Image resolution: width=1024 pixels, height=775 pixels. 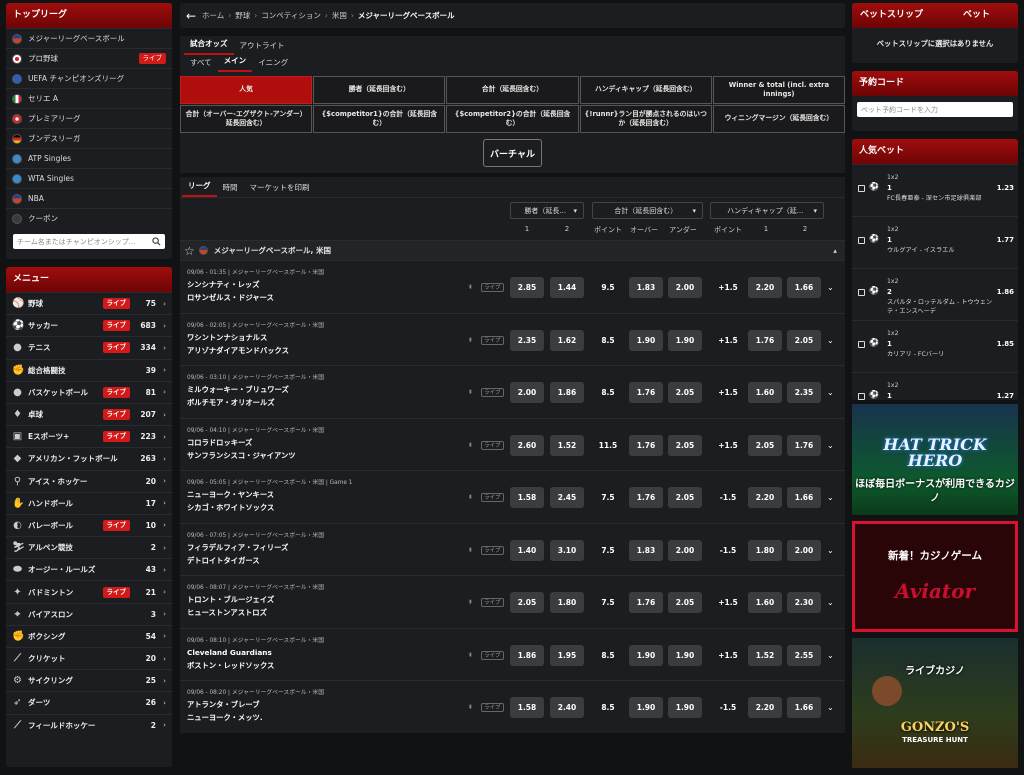 I want to click on top-league-item: プロ野球 ライブ, so click(x=89, y=58).